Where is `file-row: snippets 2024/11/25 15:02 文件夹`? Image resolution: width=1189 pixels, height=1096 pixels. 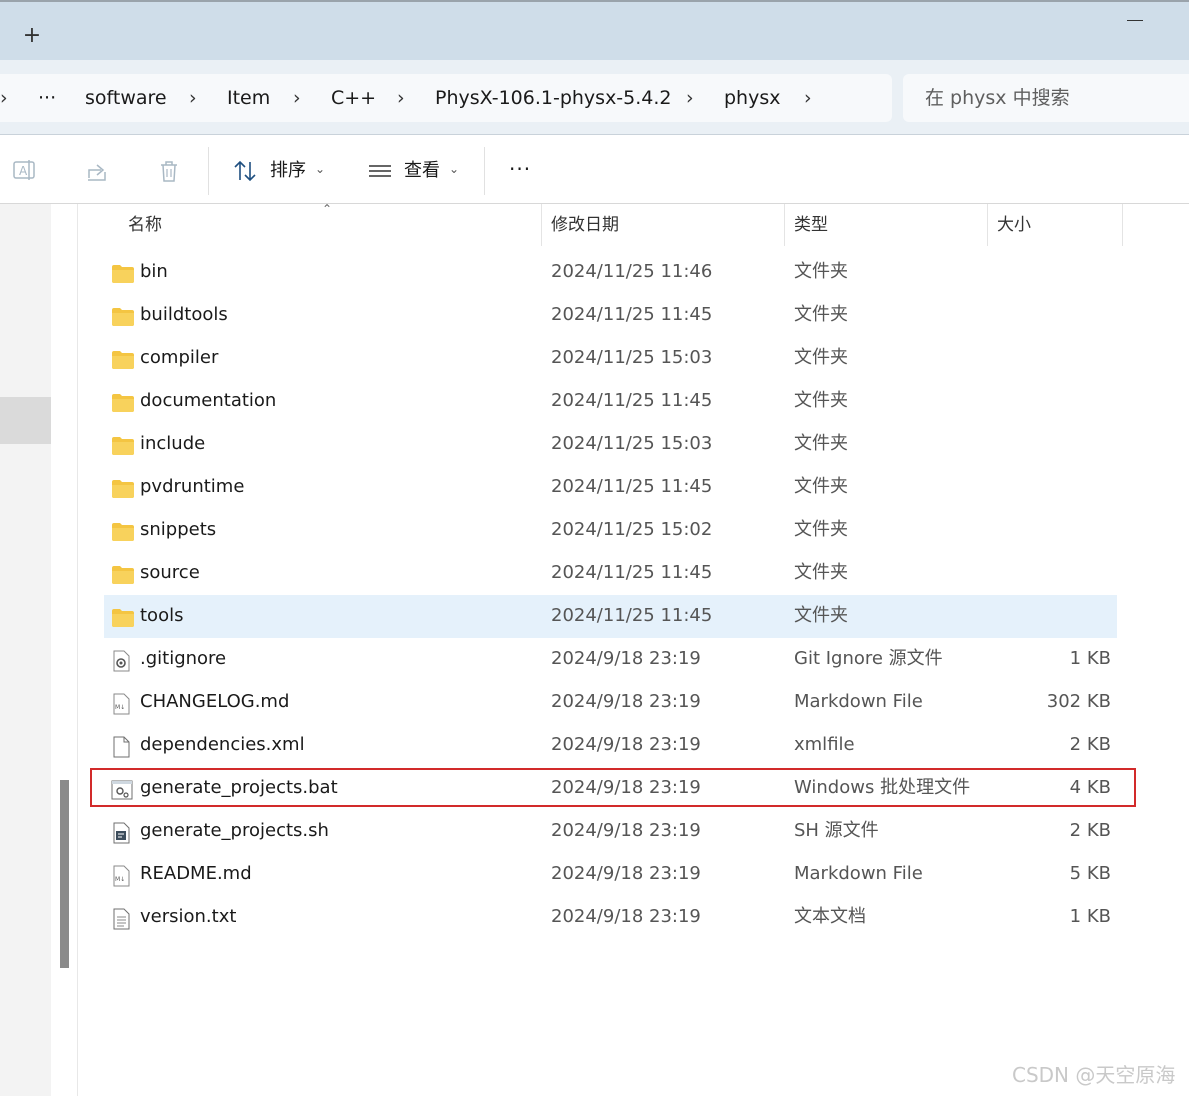
file-row: snippets 2024/11/25 15:02 文件夹 is located at coordinates (610, 530).